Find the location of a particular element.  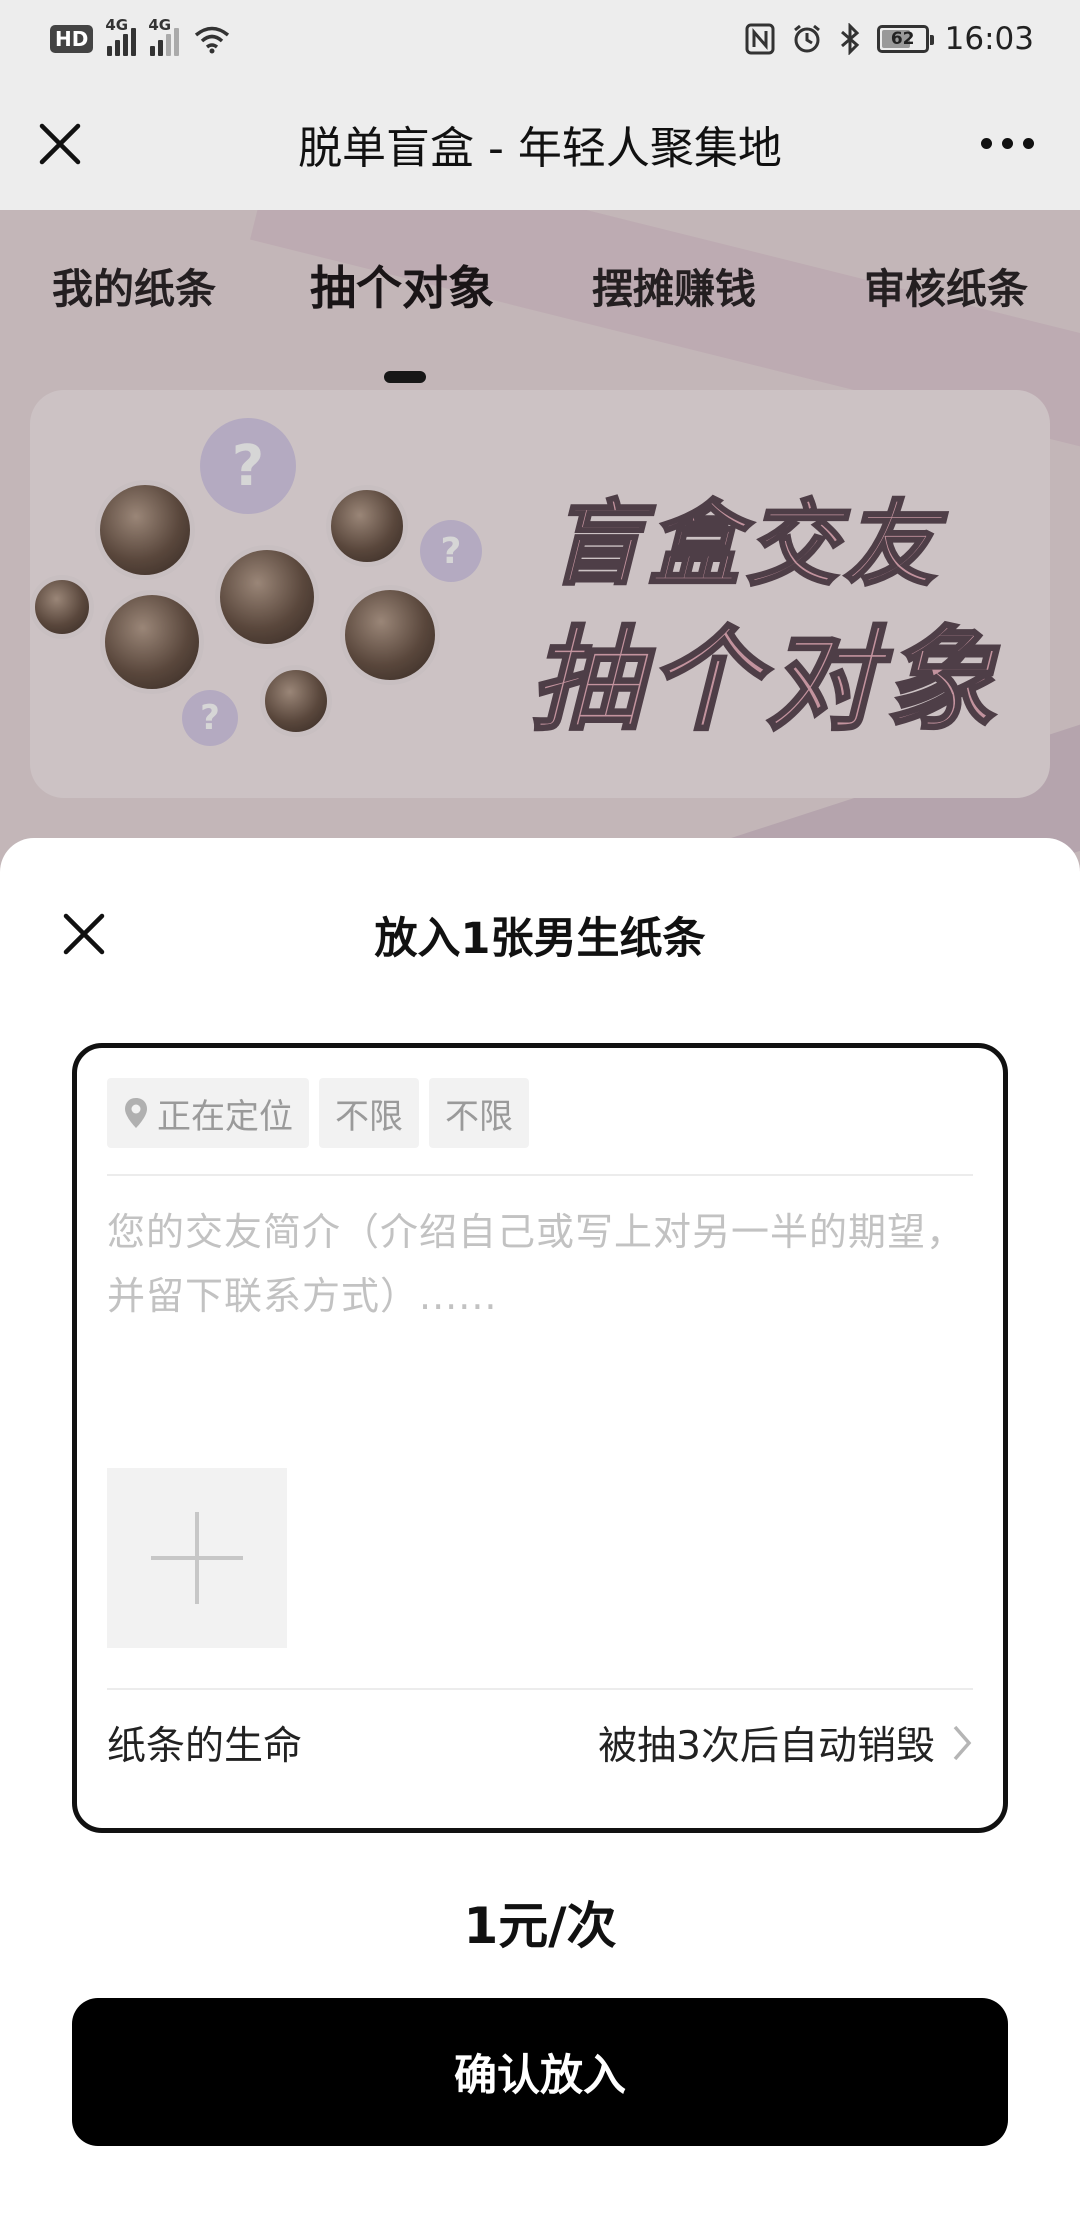

status-right: 62 16:03 is located at coordinates (889, 39).